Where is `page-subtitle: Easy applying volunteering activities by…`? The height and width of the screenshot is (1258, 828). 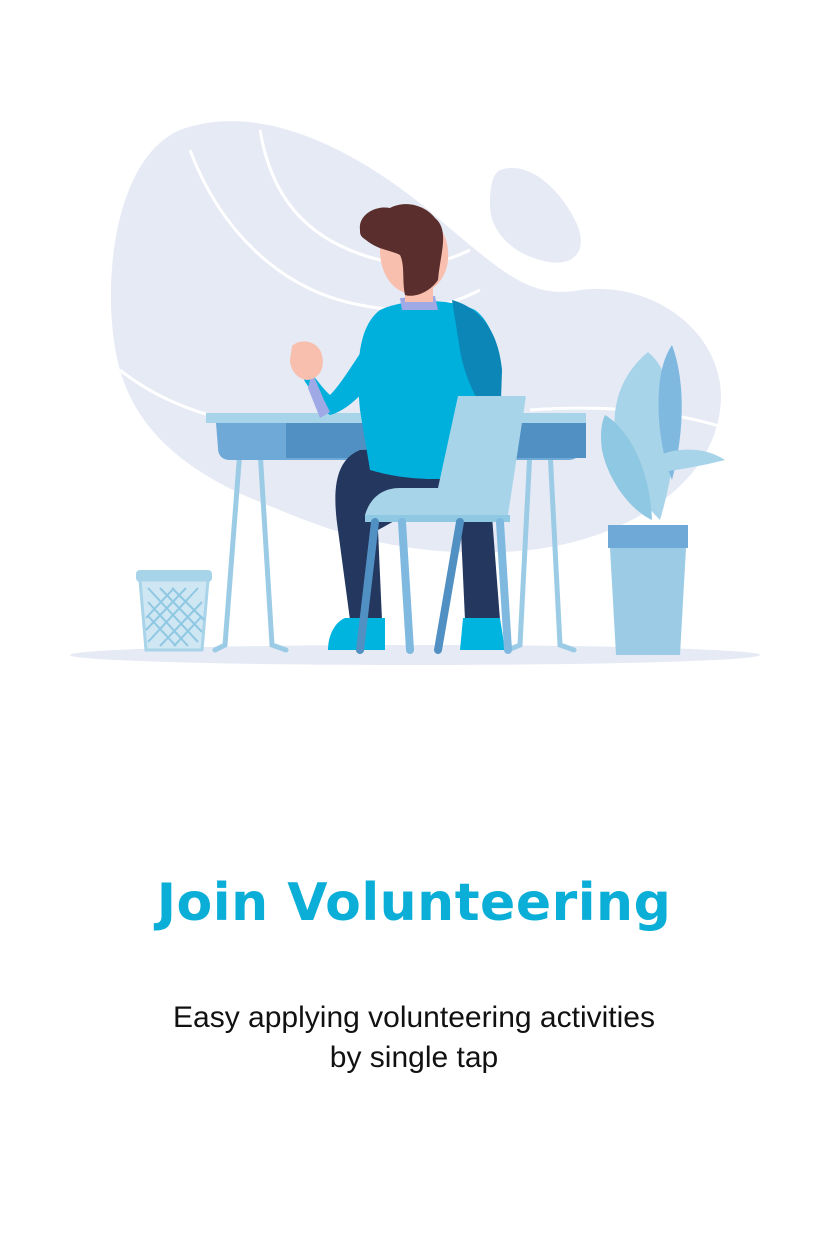
page-subtitle: Easy applying volunteering activities by… is located at coordinates (414, 1038).